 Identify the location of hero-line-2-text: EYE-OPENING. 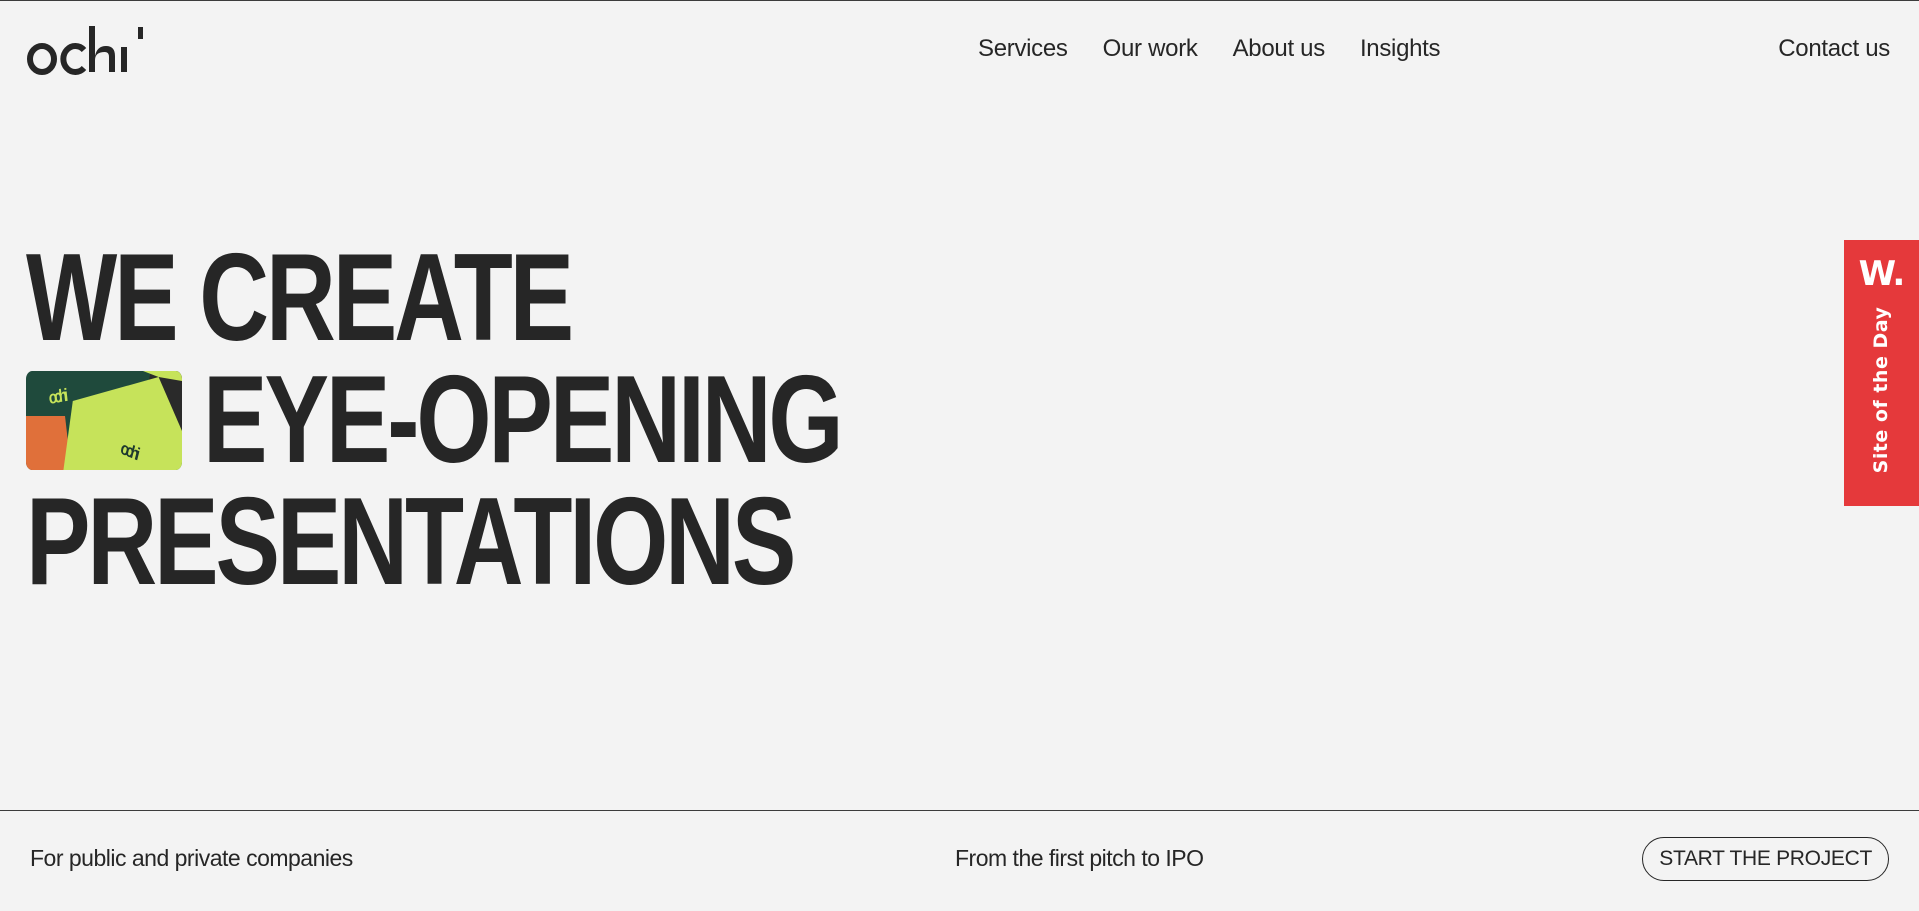
(523, 420).